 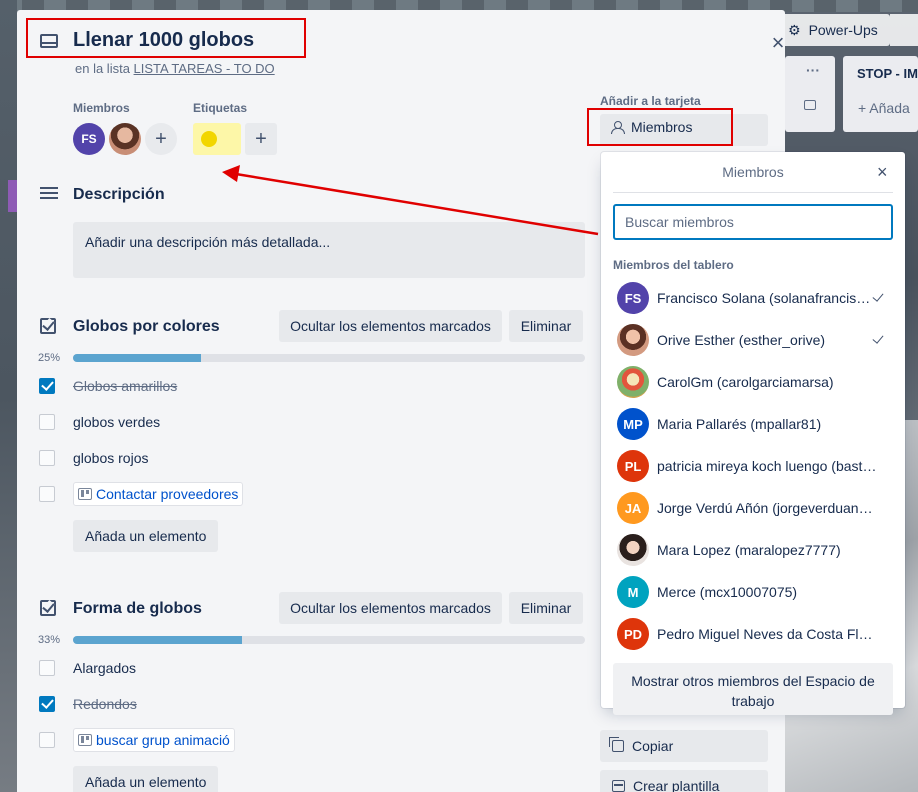 I want to click on checklist-percent: 25%, so click(x=49, y=358).